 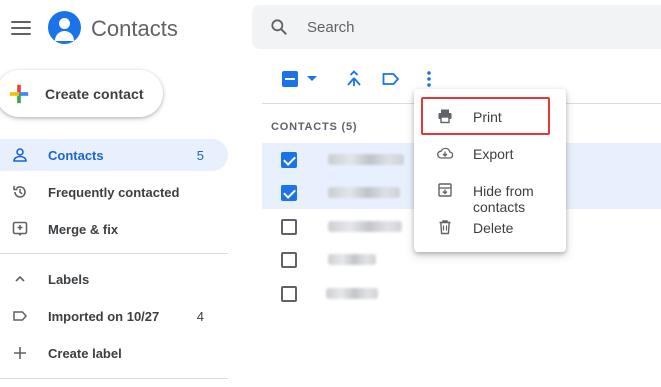 I want to click on more-actions-menu: Print Export Hide from contacts Delete, so click(x=490, y=170).